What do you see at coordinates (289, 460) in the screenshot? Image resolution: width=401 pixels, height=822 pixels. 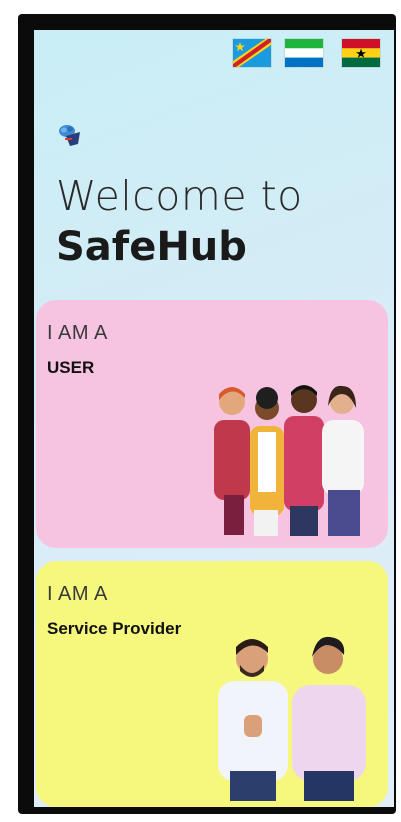 I see `group-of-people-illustration` at bounding box center [289, 460].